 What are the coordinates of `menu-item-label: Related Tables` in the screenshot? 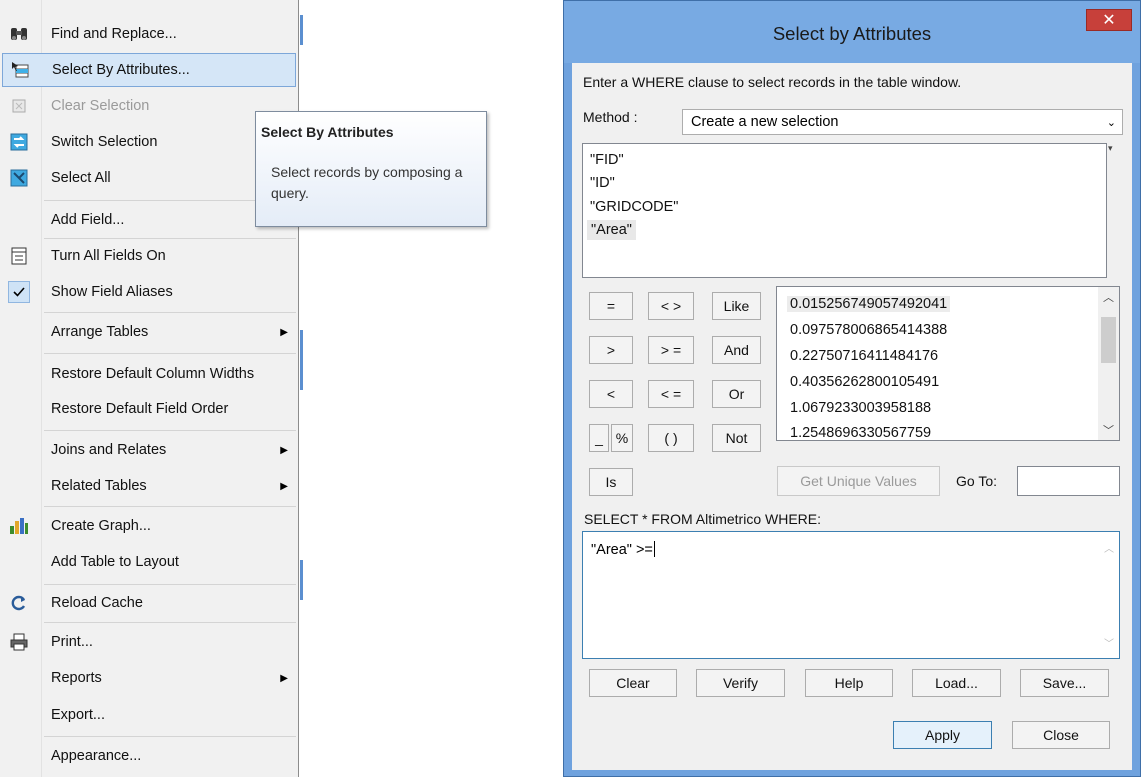 It's located at (99, 486).